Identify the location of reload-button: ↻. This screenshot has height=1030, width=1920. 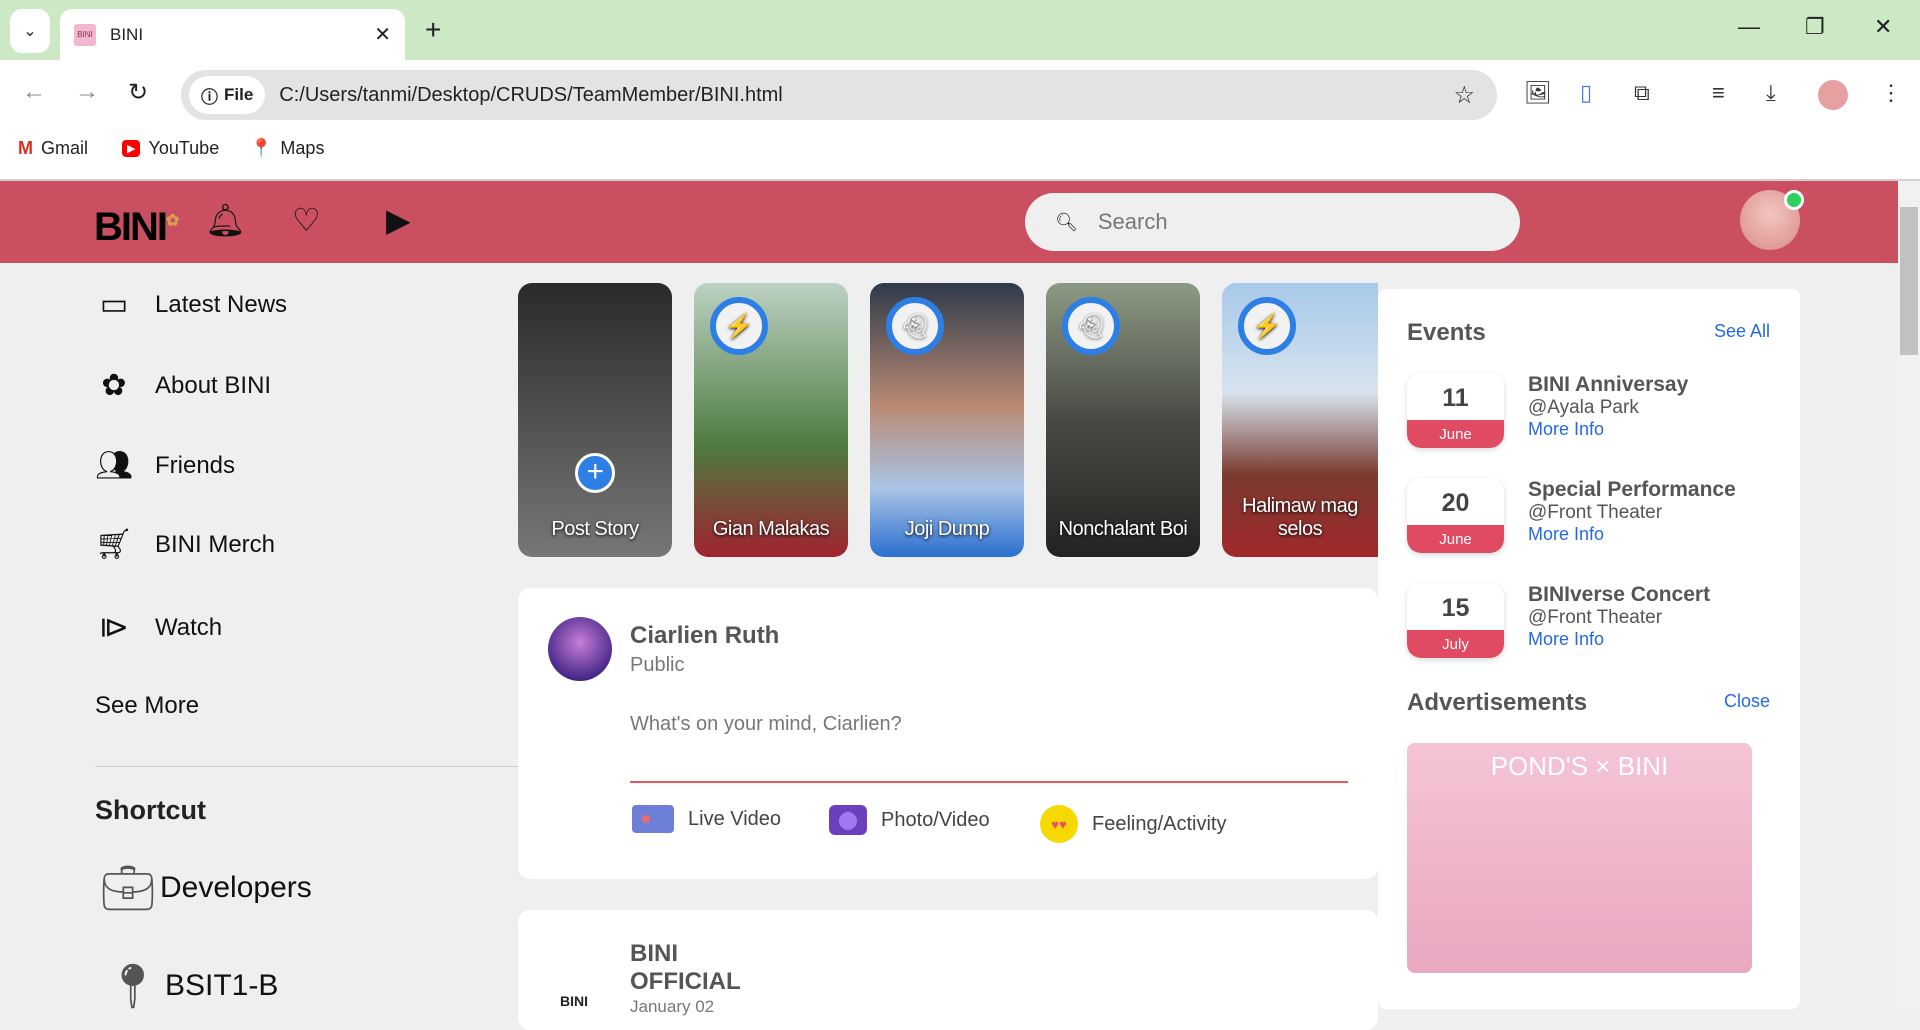
(138, 92).